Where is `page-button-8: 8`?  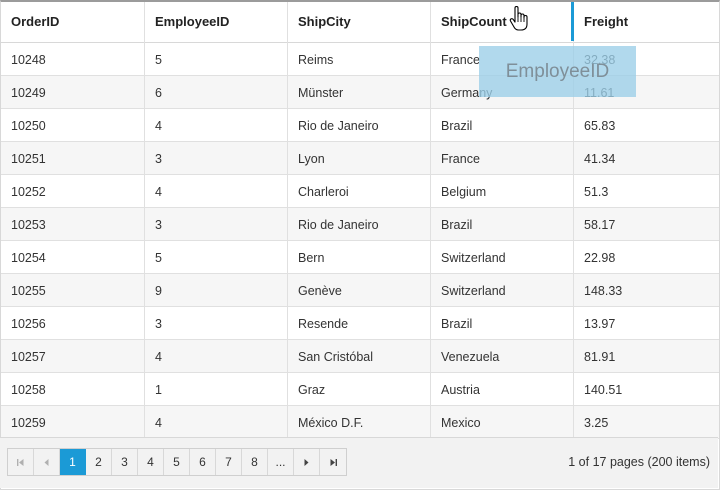 page-button-8: 8 is located at coordinates (255, 462).